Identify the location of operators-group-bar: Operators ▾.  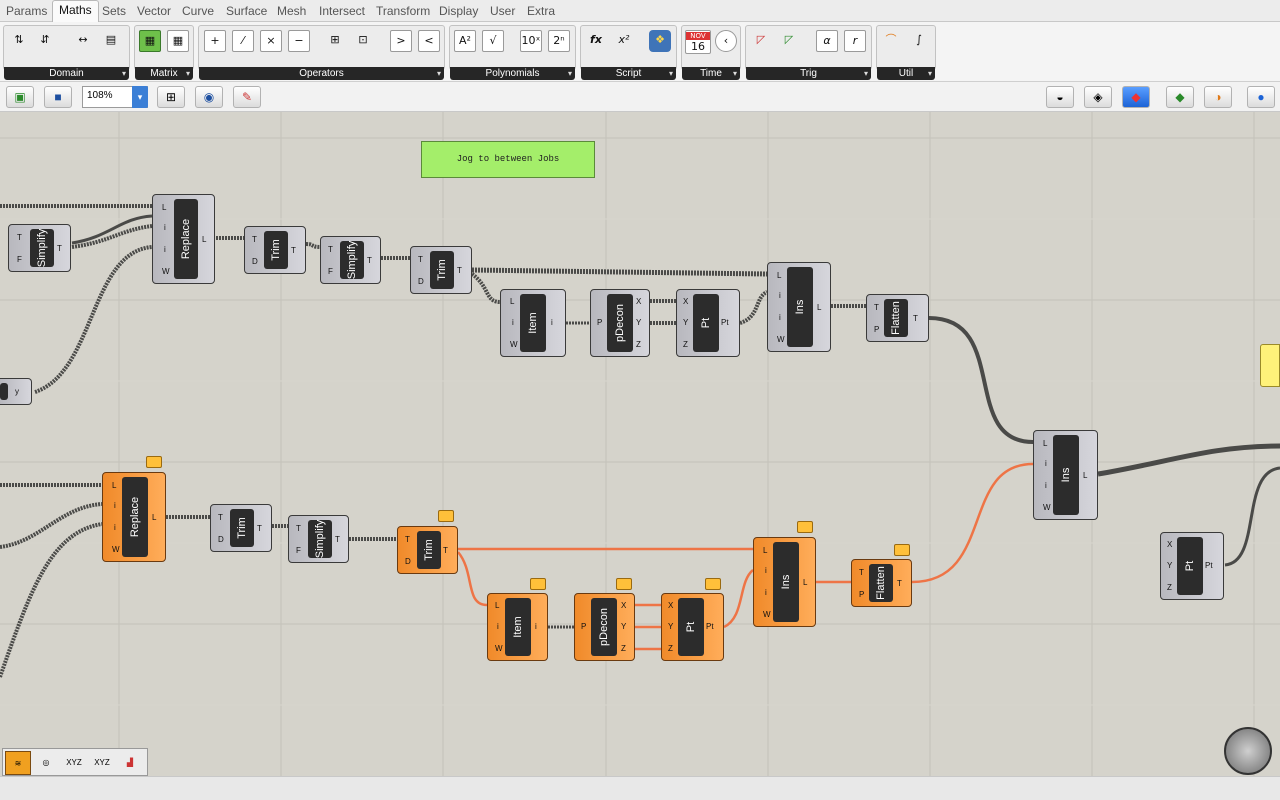
(321, 73).